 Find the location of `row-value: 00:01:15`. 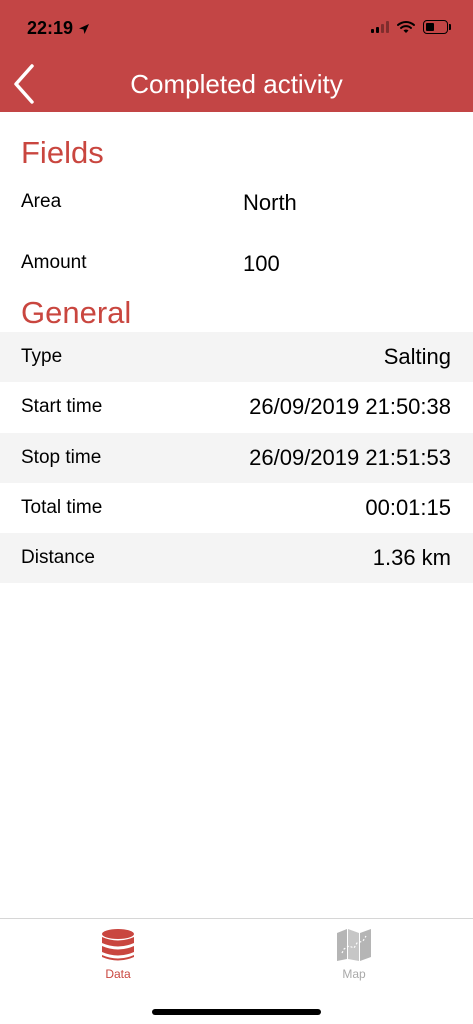

row-value: 00:01:15 is located at coordinates (408, 507).